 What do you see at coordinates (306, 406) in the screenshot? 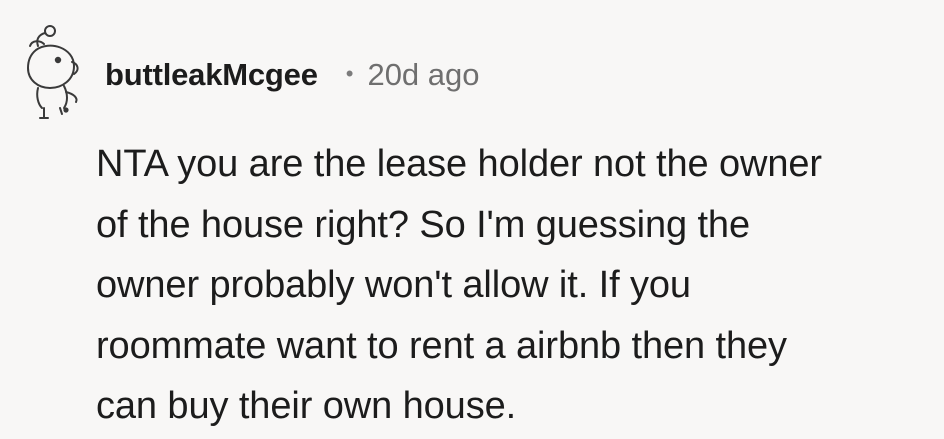
I see `comment-body-line: can buy their own house.` at bounding box center [306, 406].